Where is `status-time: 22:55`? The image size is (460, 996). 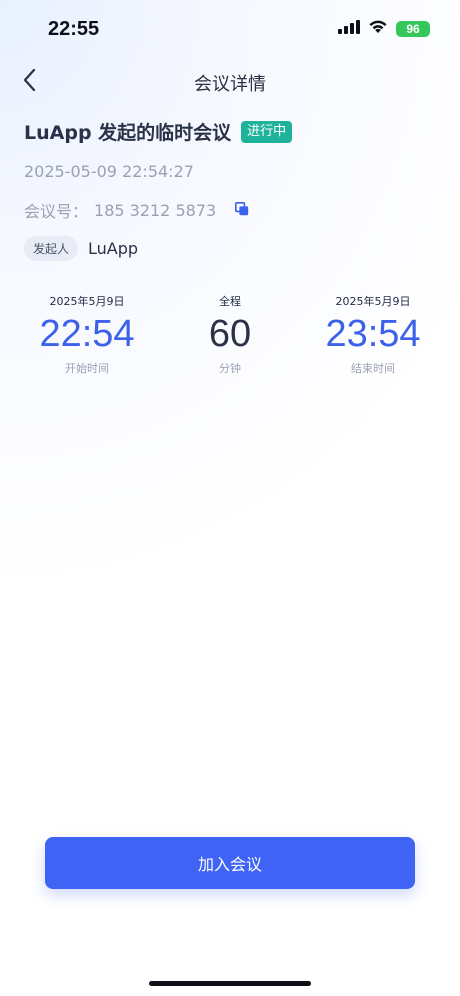
status-time: 22:55 is located at coordinates (74, 29).